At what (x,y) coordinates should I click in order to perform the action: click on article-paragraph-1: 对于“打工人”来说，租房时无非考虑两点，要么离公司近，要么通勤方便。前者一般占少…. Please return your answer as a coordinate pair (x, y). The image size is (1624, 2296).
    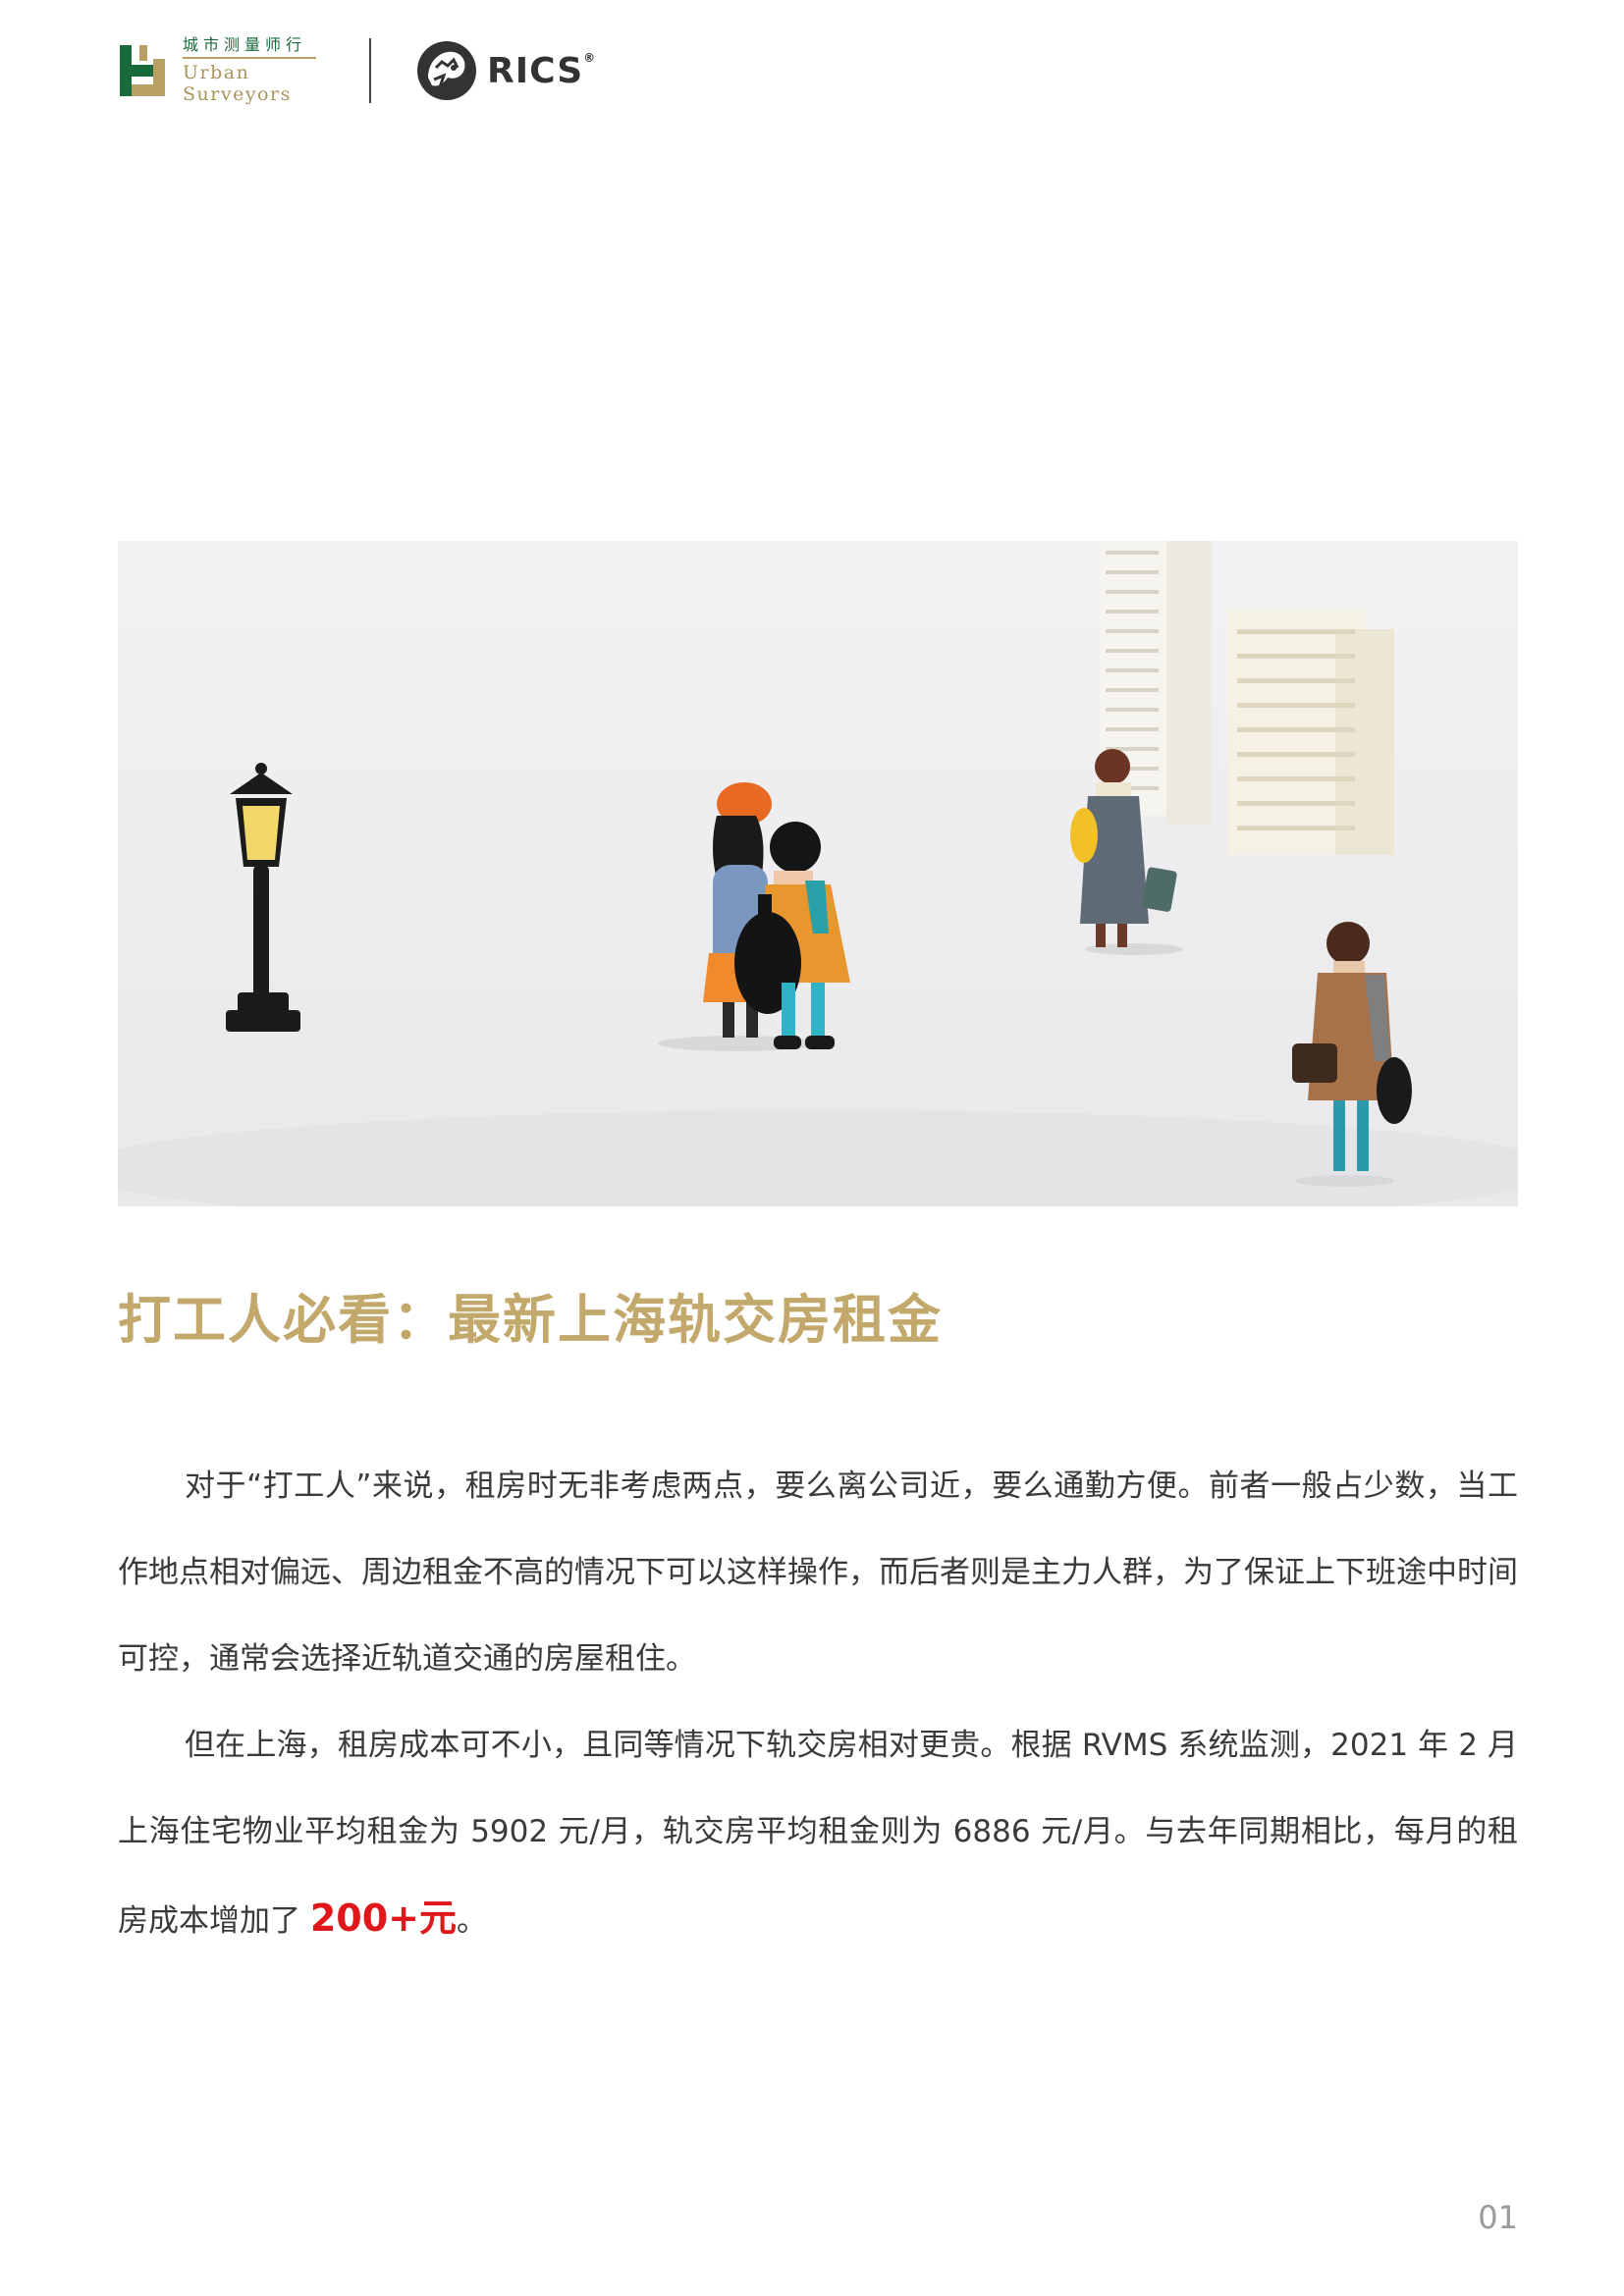
    Looking at the image, I should click on (818, 1573).